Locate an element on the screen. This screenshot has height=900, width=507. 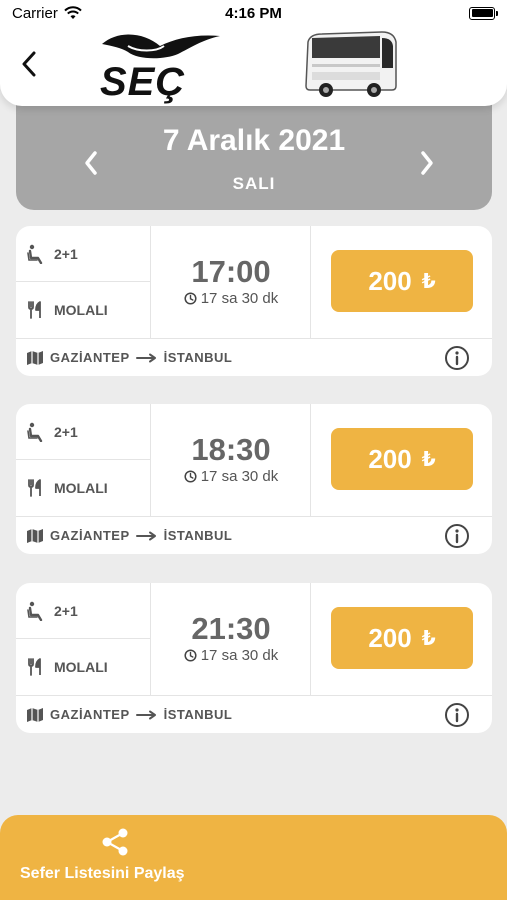
app-header: SEÇ is located at coordinates (253, 66).